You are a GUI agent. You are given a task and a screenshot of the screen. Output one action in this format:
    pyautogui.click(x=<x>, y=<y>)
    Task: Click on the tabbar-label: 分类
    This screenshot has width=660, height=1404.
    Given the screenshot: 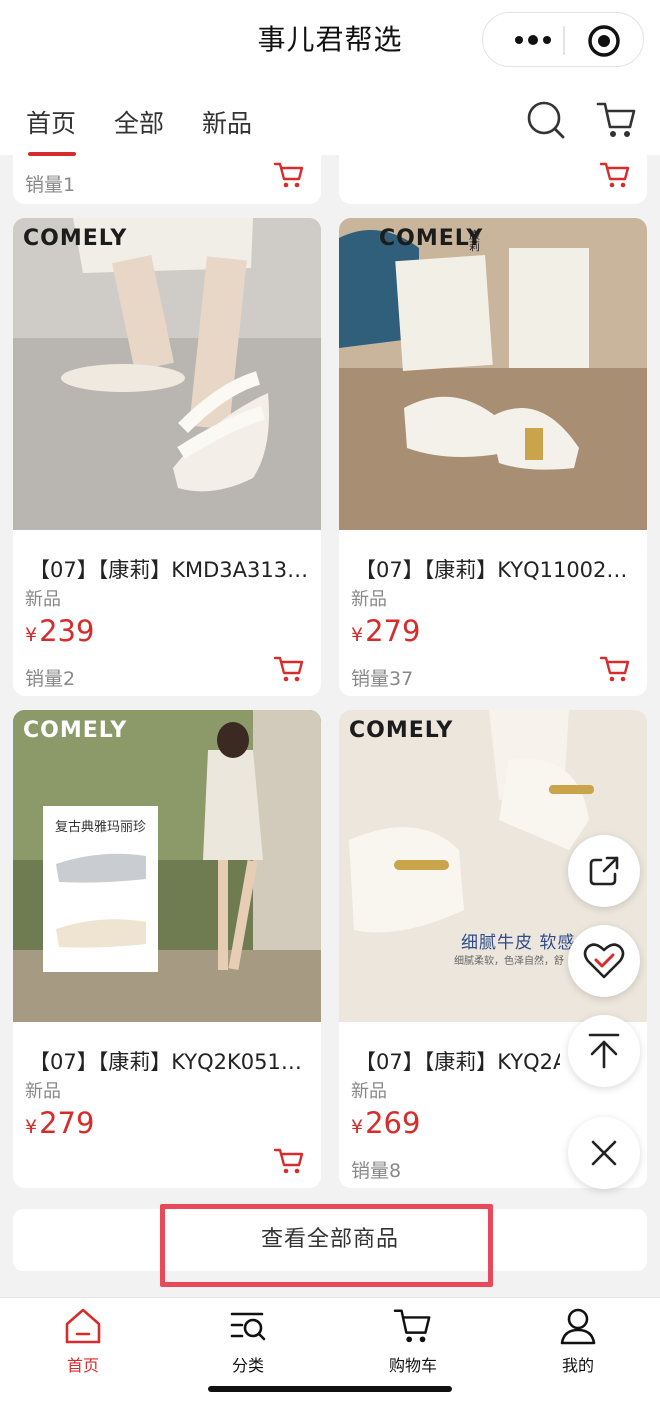 What is the action you would take?
    pyautogui.click(x=247, y=1365)
    